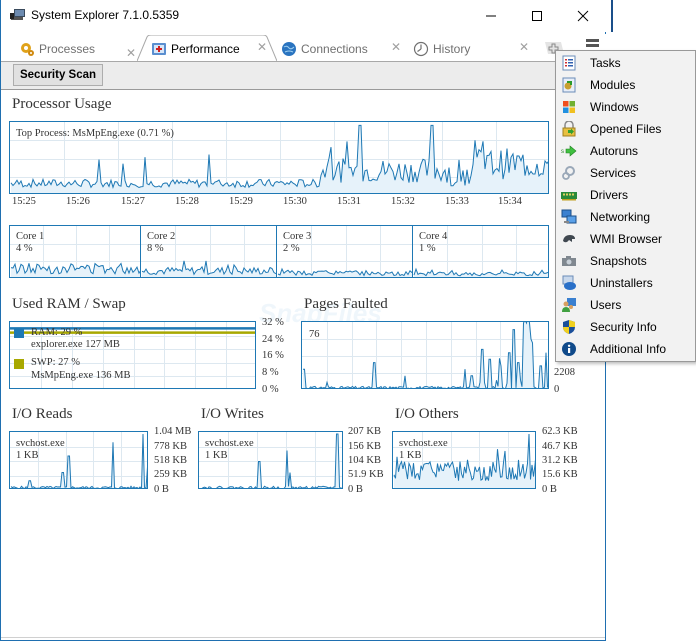  Describe the element at coordinates (159, 48) in the screenshot. I see `medkit-icon` at that location.